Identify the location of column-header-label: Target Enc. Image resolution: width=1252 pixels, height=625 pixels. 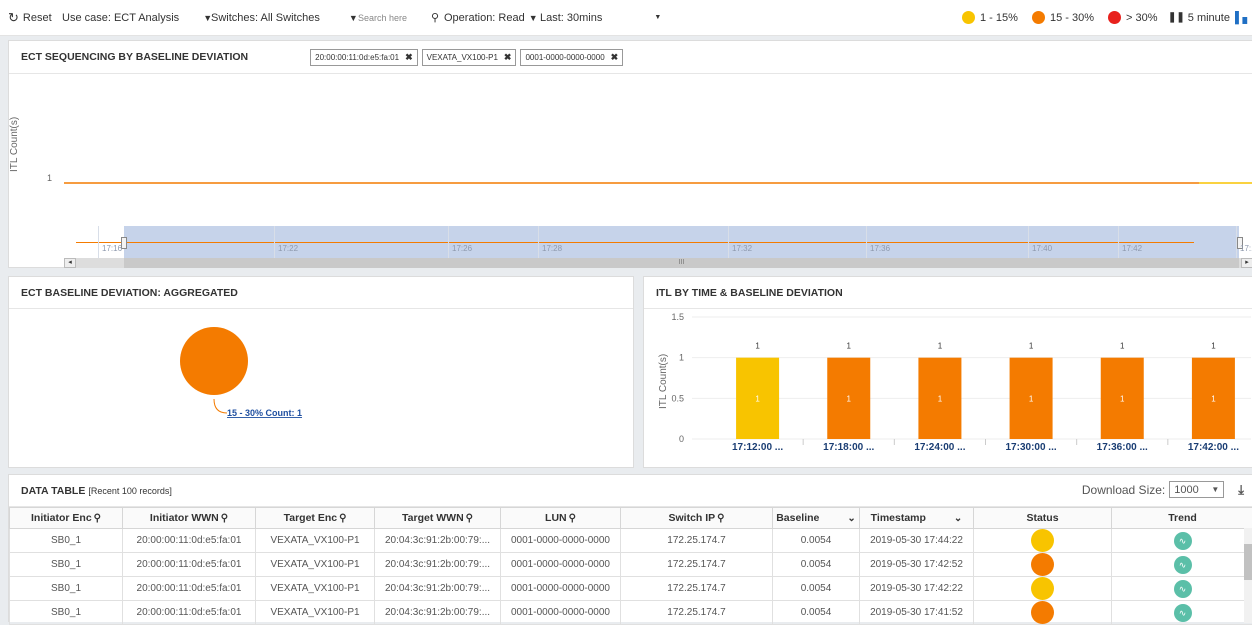
(310, 518).